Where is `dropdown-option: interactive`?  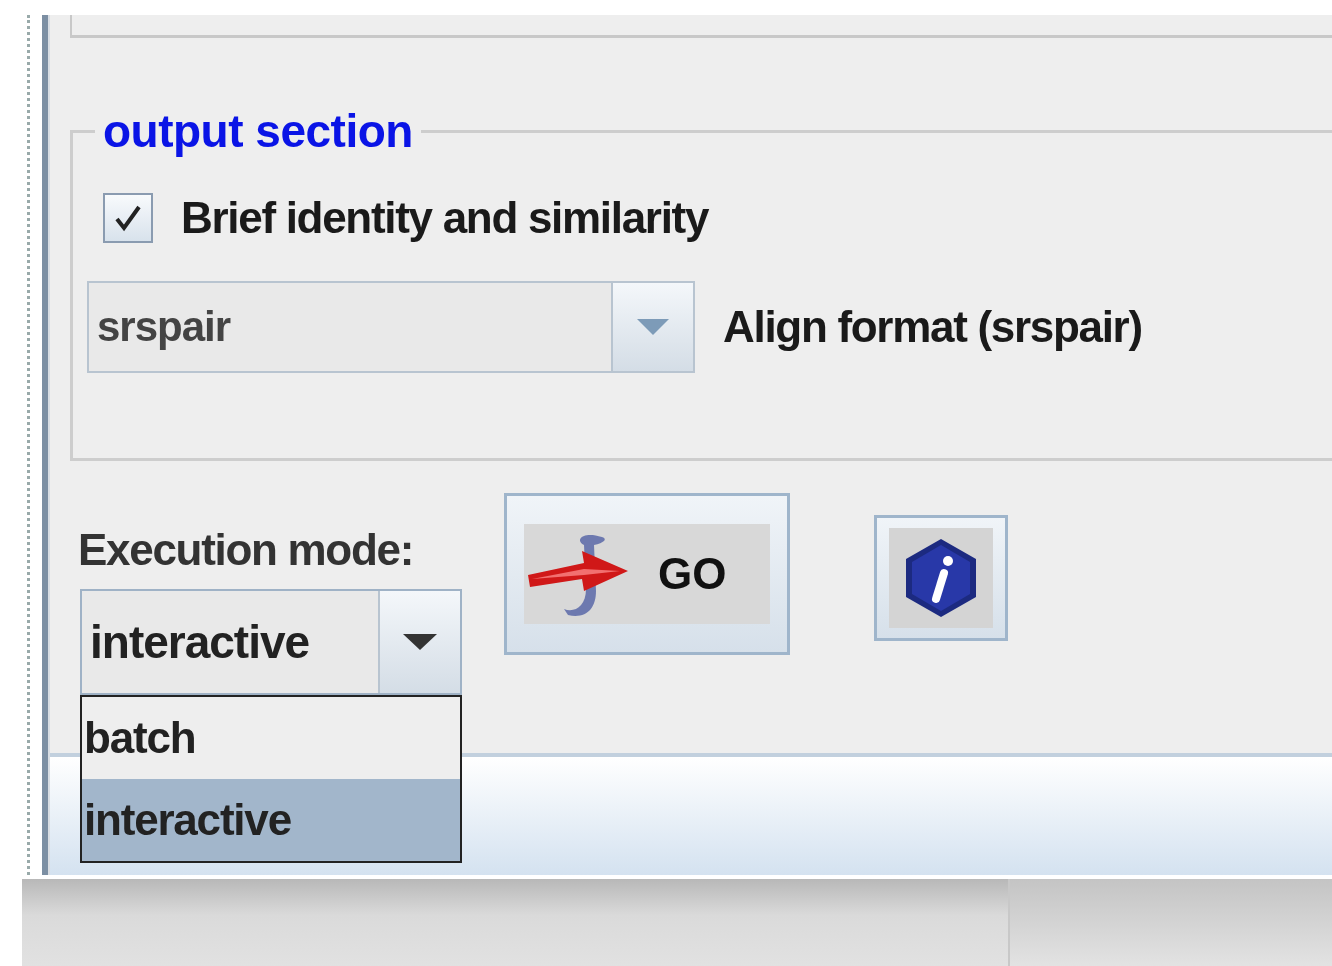 dropdown-option: interactive is located at coordinates (271, 820).